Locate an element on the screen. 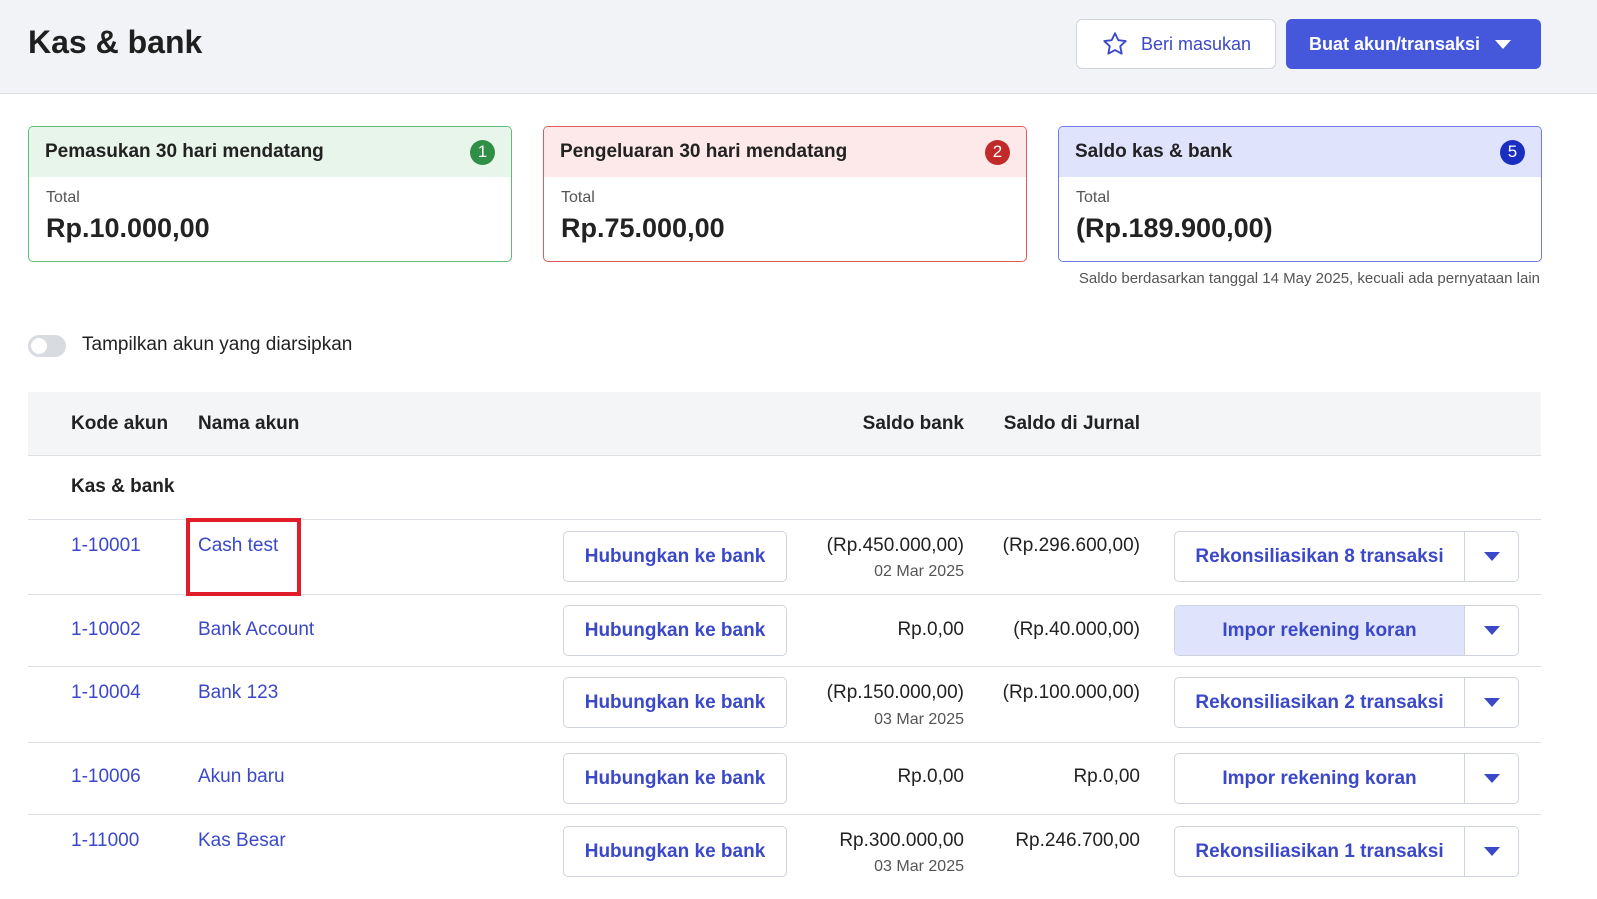 The image size is (1597, 899). card-total-value: Rp.10.000,00 is located at coordinates (128, 228).